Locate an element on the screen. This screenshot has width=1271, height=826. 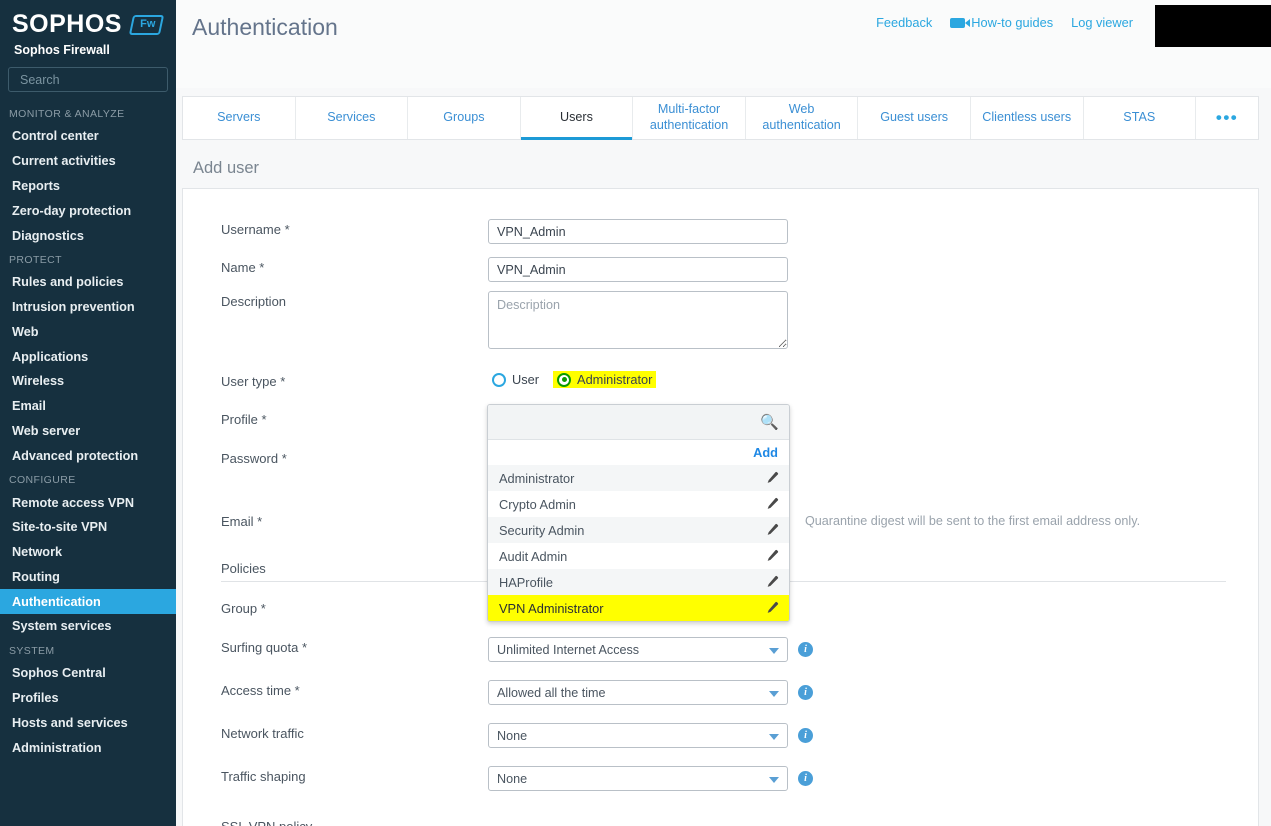
profile-option-label: Security Admin is located at coordinates (542, 530).